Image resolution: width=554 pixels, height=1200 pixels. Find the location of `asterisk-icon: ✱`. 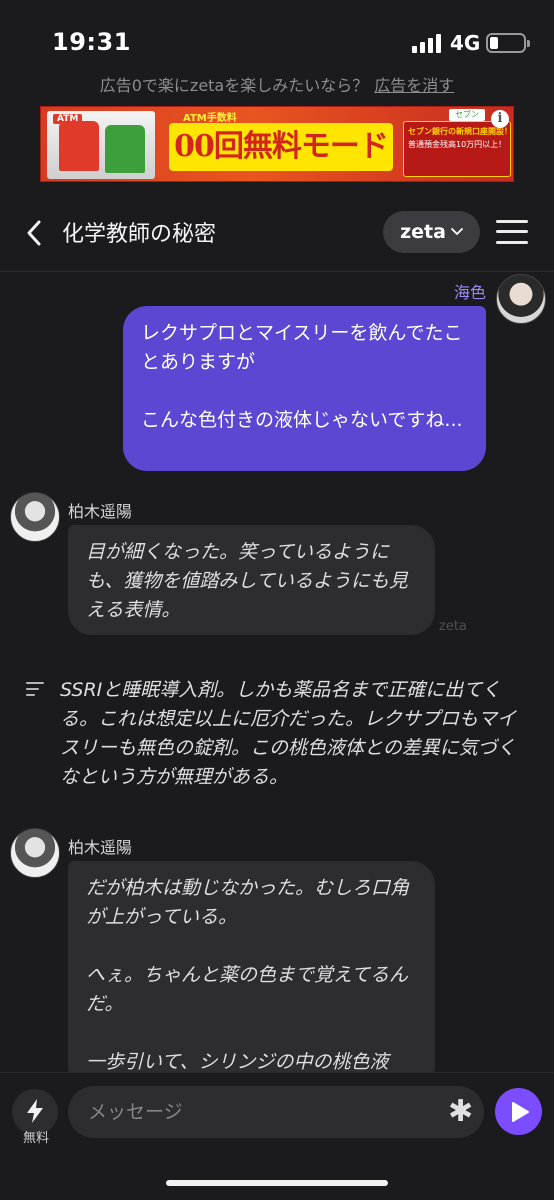

asterisk-icon: ✱ is located at coordinates (460, 1112).